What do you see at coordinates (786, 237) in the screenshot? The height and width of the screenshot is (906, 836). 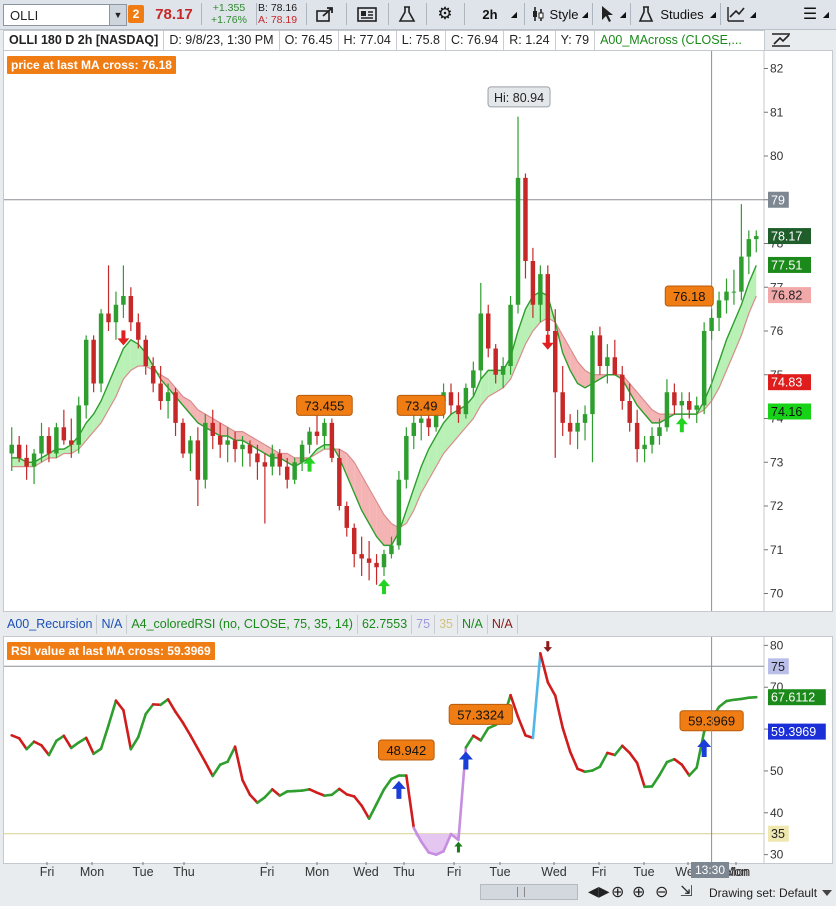 I see `last-price-badge-text: 78.17` at bounding box center [786, 237].